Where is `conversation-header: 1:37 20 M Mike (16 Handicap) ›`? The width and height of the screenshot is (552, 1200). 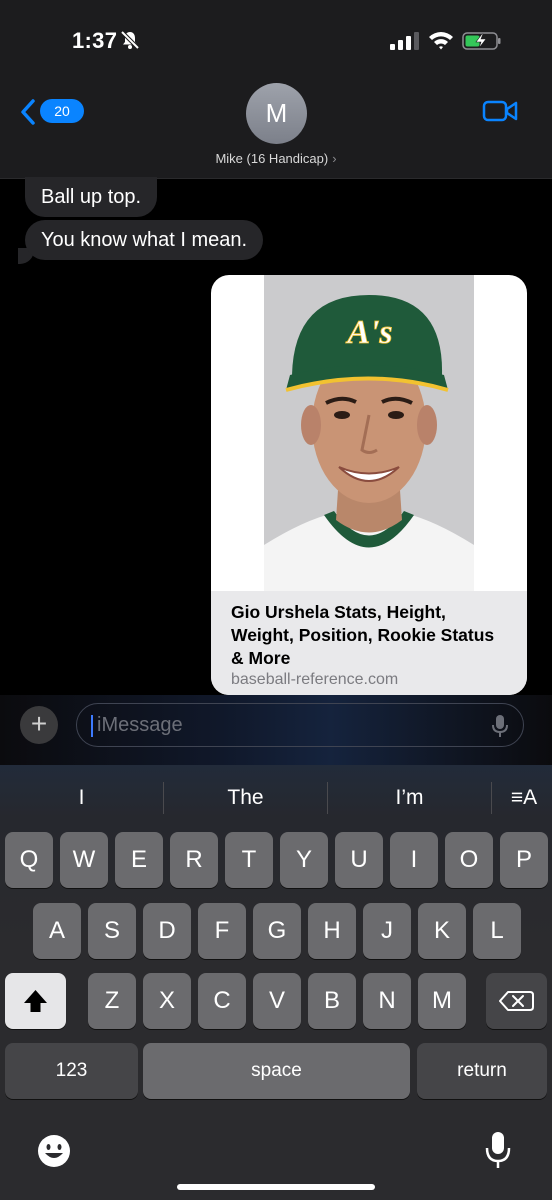
conversation-header: 1:37 20 M Mike (16 Handicap) › is located at coordinates (276, 89).